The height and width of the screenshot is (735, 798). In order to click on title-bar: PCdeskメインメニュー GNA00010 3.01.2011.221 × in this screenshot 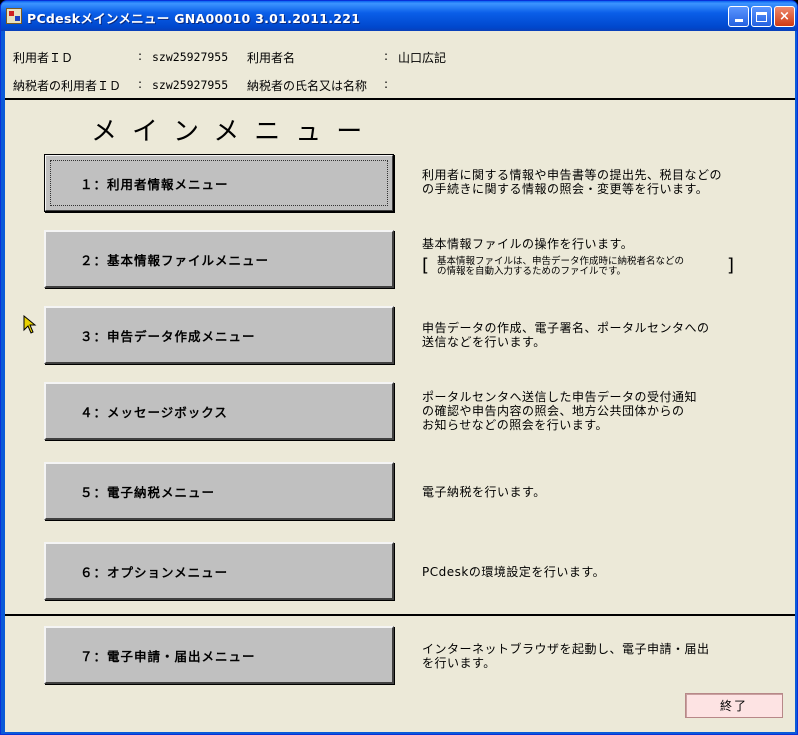, I will do `click(399, 16)`.